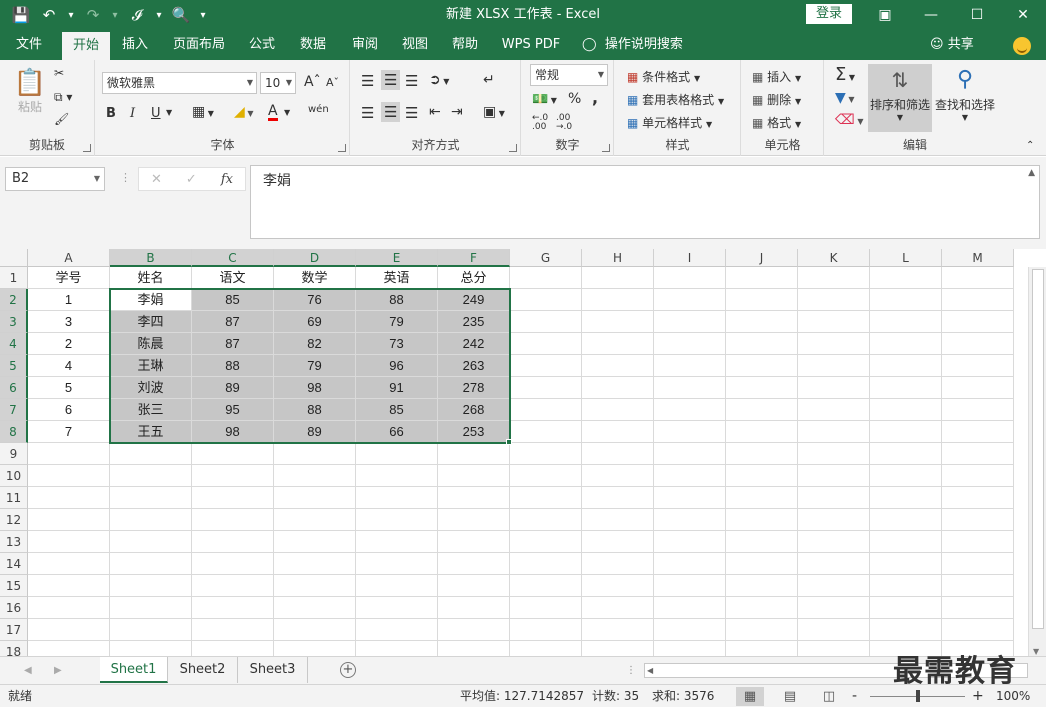  What do you see at coordinates (546, 454) in the screenshot?
I see `cell-g9` at bounding box center [546, 454].